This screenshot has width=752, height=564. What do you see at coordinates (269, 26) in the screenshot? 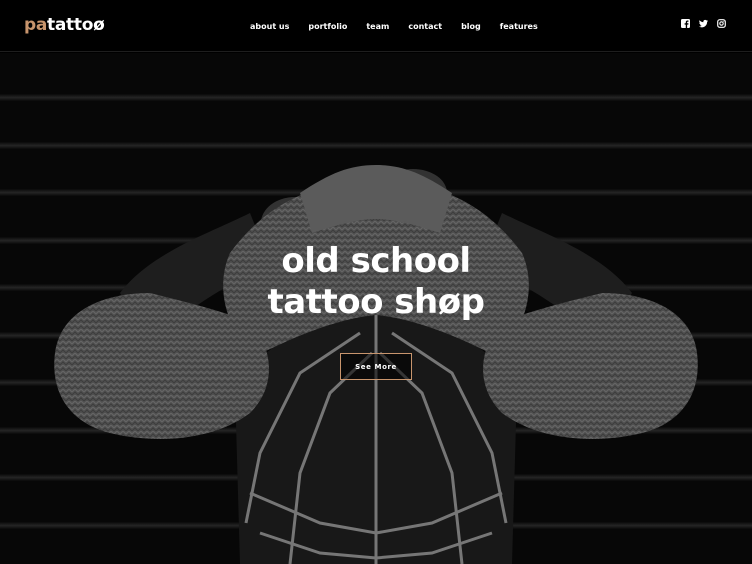
I see `nav-about-us: about us` at bounding box center [269, 26].